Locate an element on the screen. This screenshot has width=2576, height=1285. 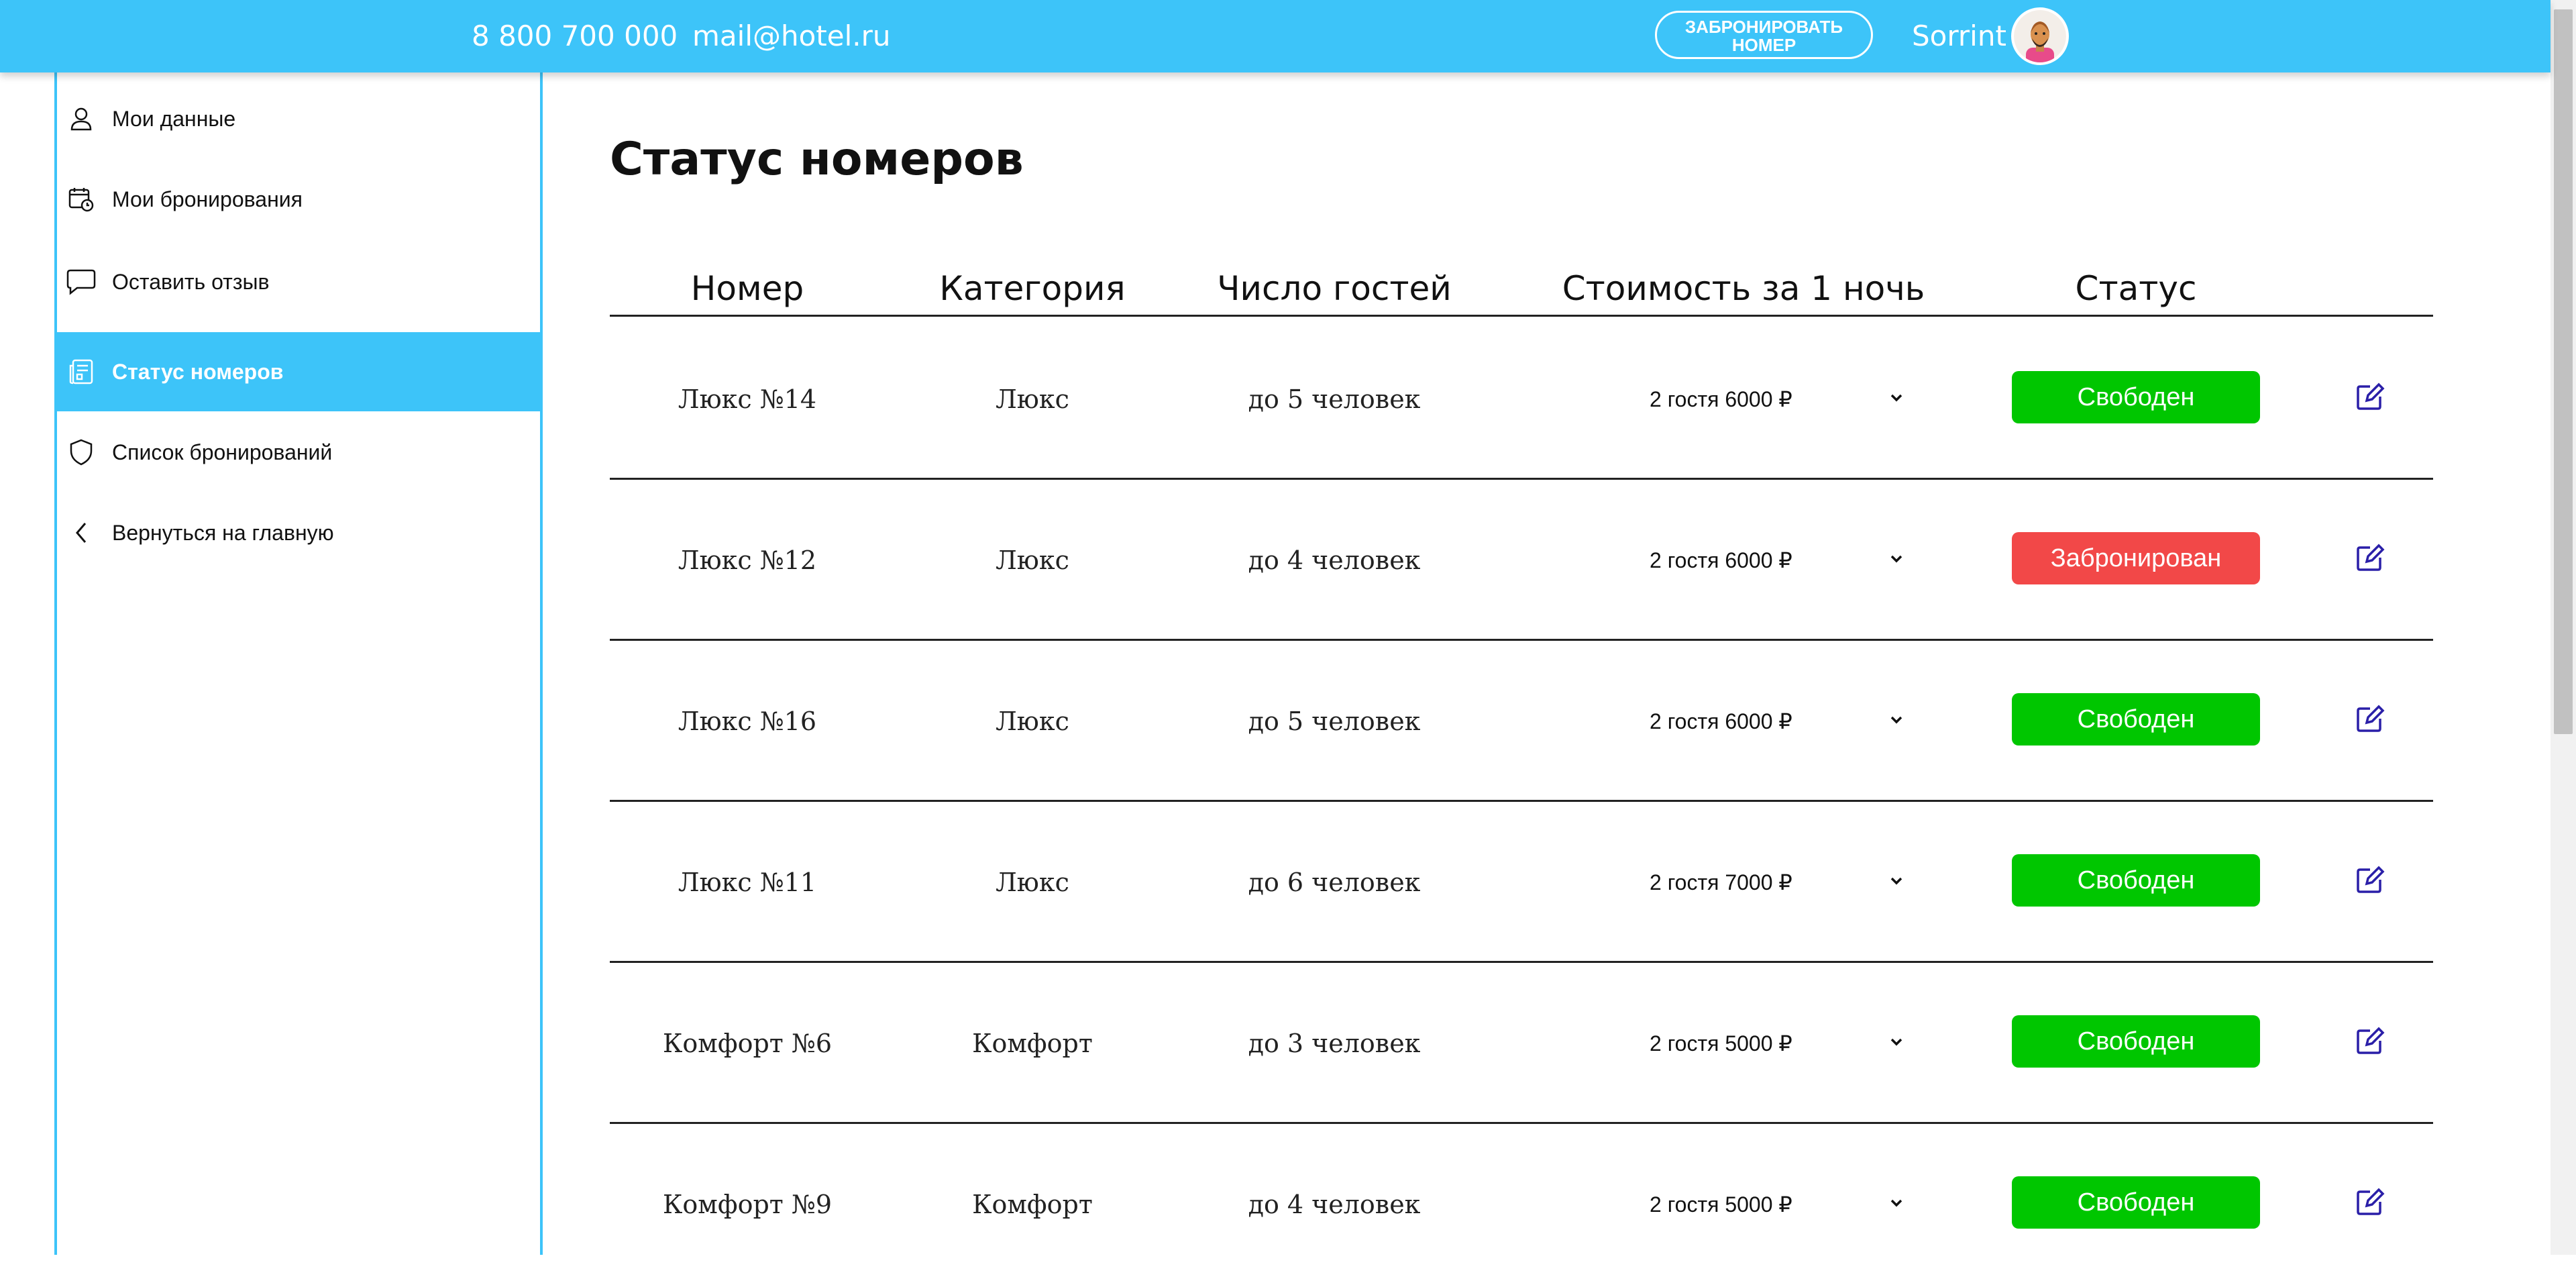
avatar is located at coordinates (2040, 36).